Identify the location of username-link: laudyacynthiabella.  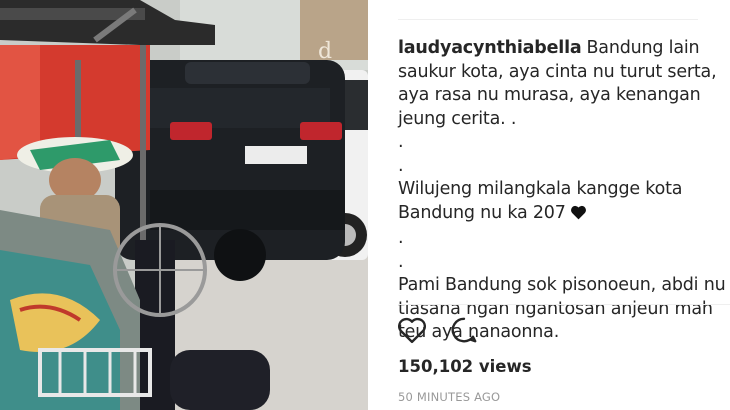
(490, 48).